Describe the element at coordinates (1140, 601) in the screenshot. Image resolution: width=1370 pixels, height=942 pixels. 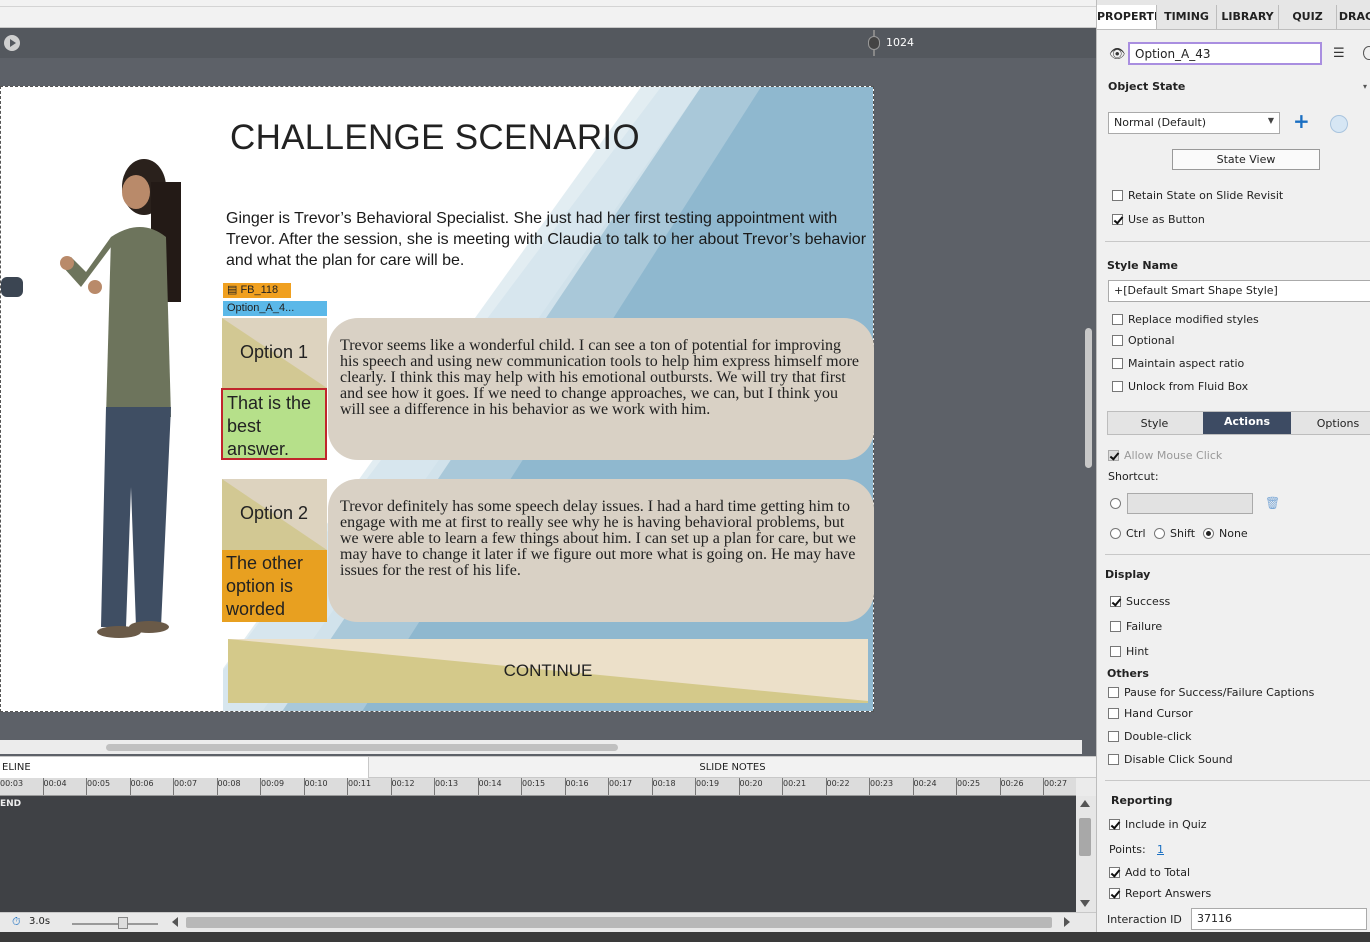
I see `success-checkbox: Success` at that location.